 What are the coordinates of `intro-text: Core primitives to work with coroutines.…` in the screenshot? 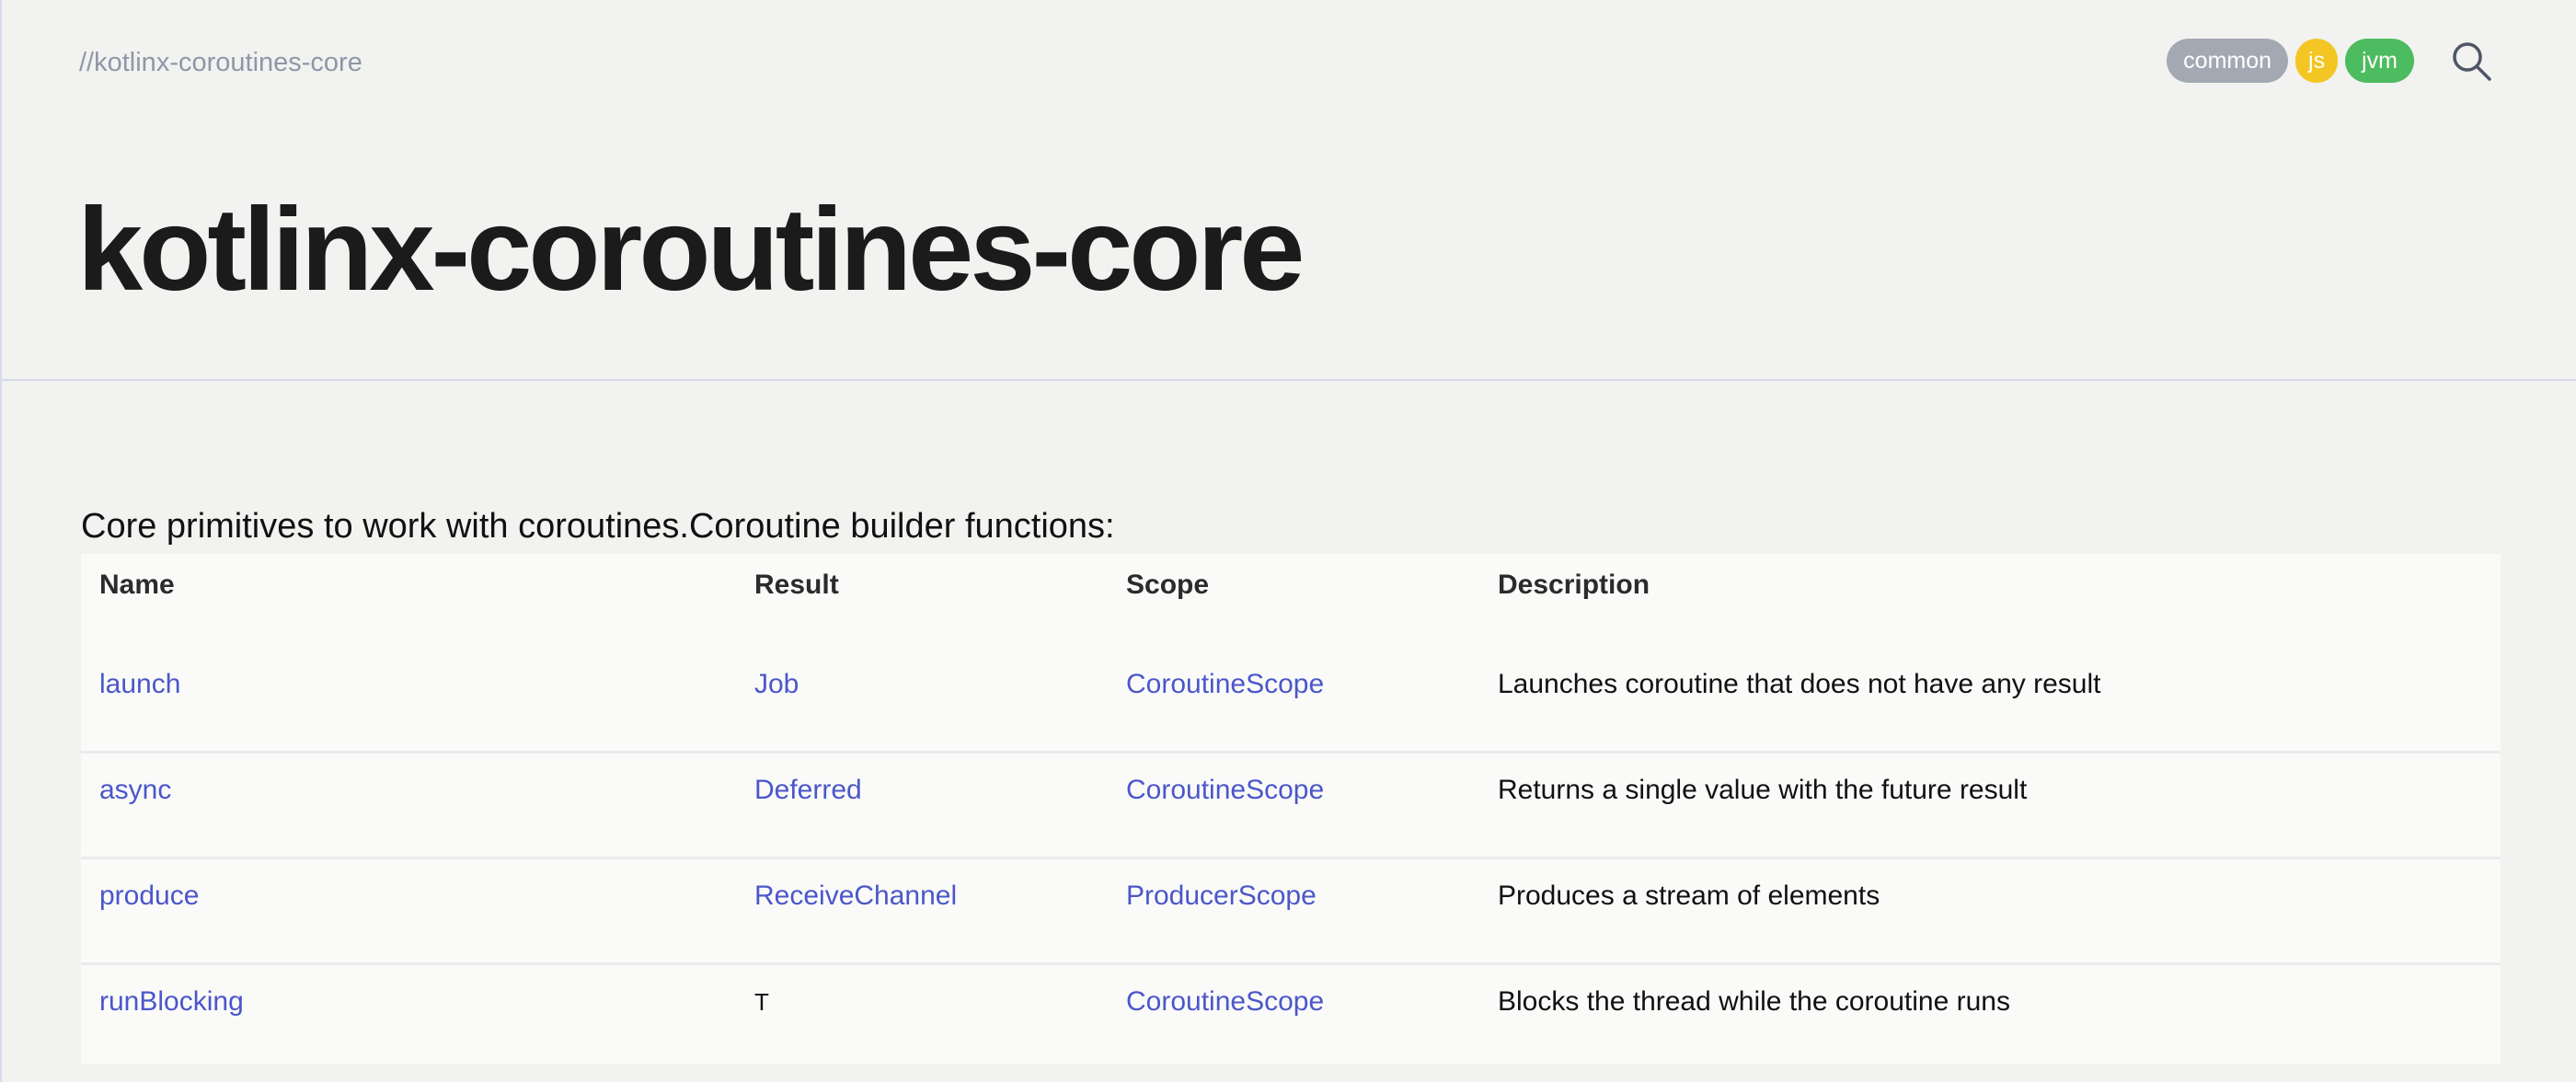 It's located at (598, 526).